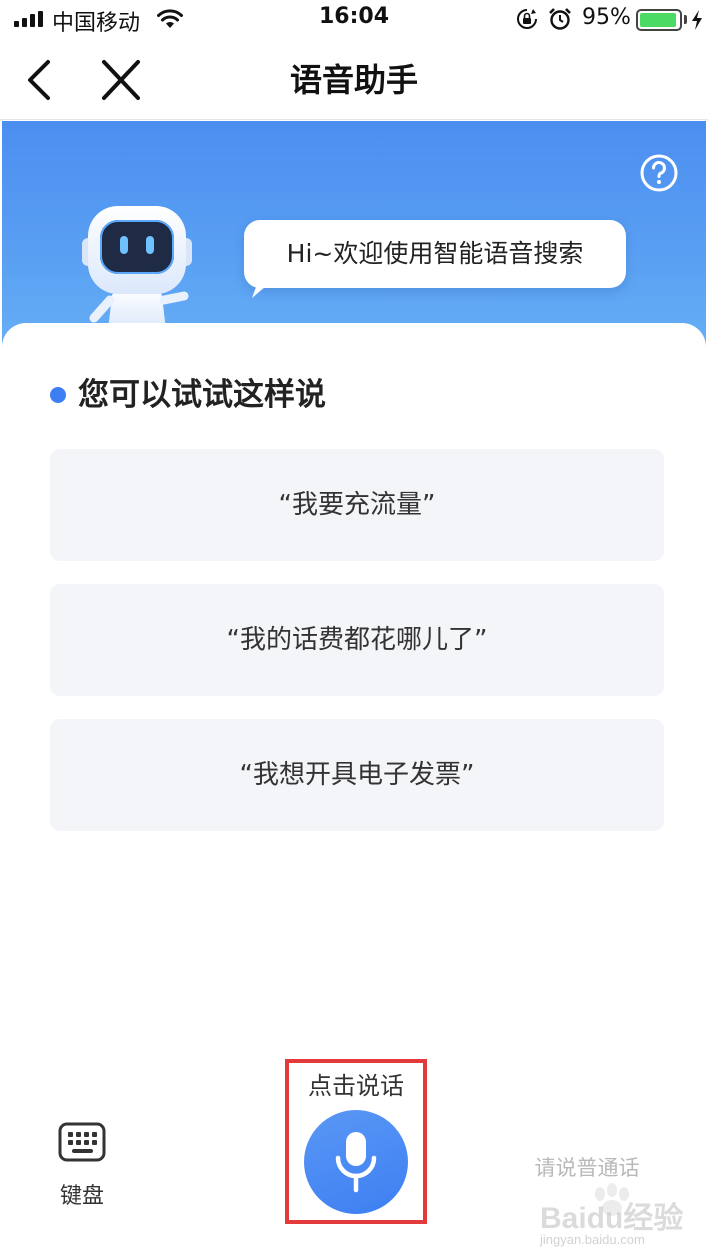  What do you see at coordinates (356, 1086) in the screenshot?
I see `speak-hint: 点击说话` at bounding box center [356, 1086].